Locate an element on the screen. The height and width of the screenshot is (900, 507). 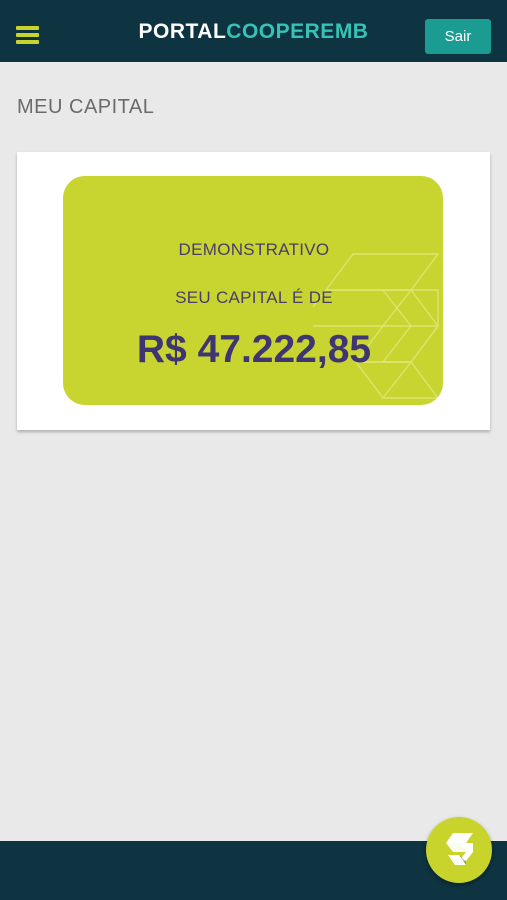
cooperemb-logo-fab is located at coordinates (459, 850).